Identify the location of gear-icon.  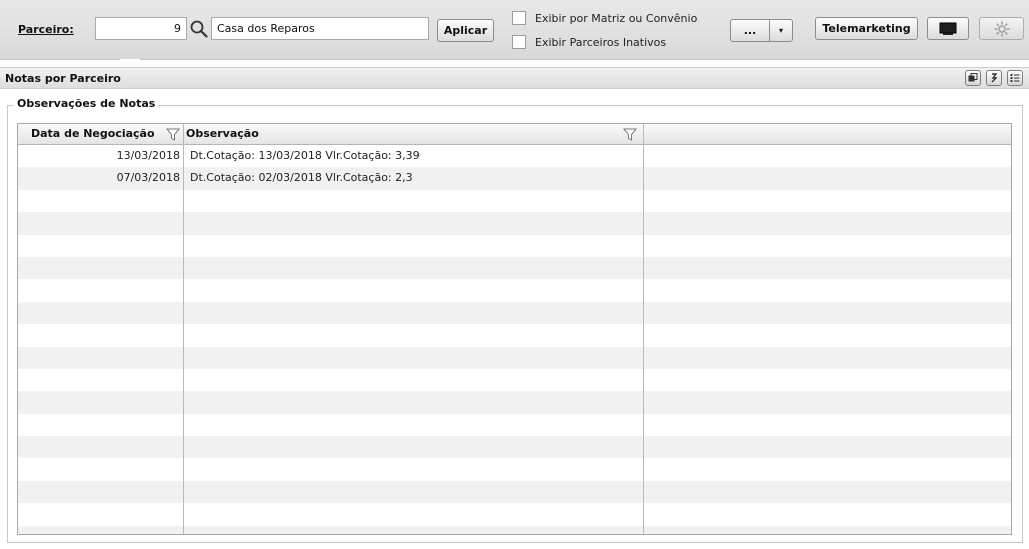
(1001, 28).